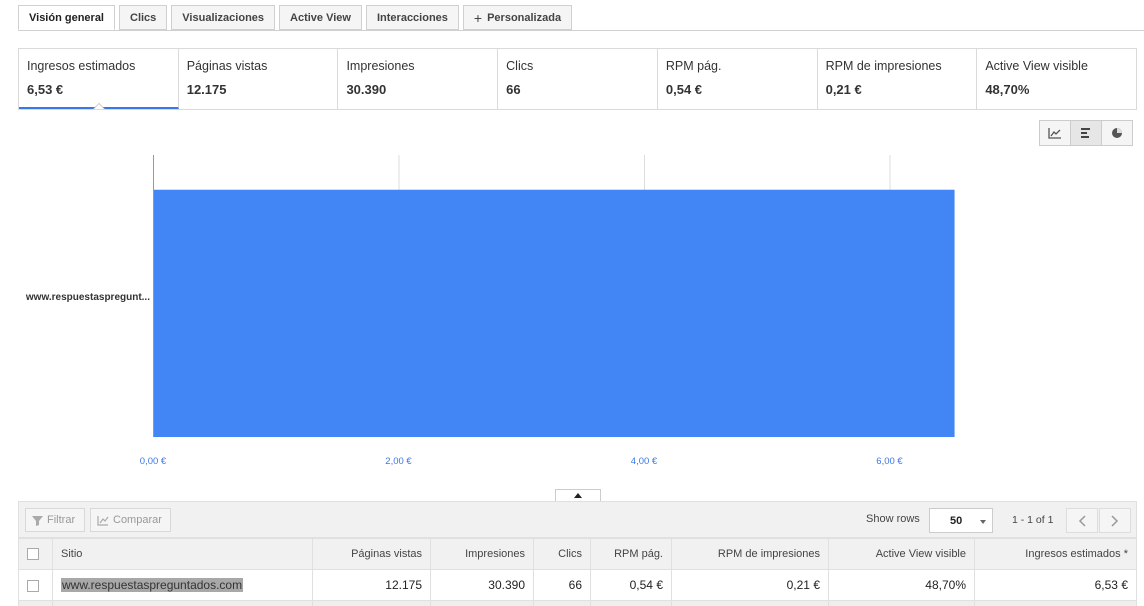  What do you see at coordinates (1036, 66) in the screenshot?
I see `metric-label: Active View visible` at bounding box center [1036, 66].